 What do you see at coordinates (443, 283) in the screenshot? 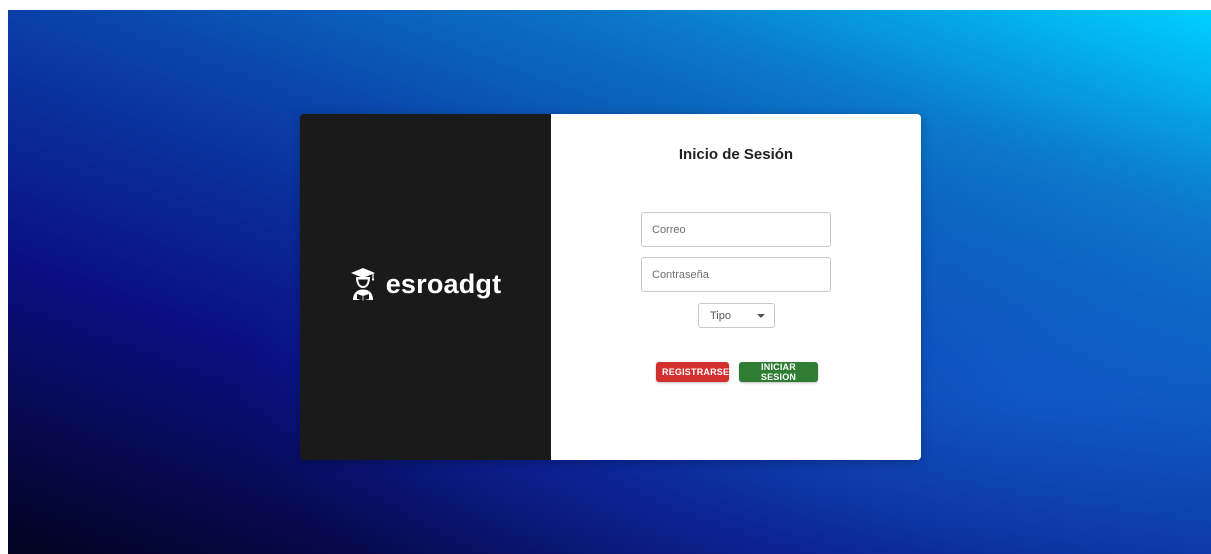
I see `brand-name: esroadgt` at bounding box center [443, 283].